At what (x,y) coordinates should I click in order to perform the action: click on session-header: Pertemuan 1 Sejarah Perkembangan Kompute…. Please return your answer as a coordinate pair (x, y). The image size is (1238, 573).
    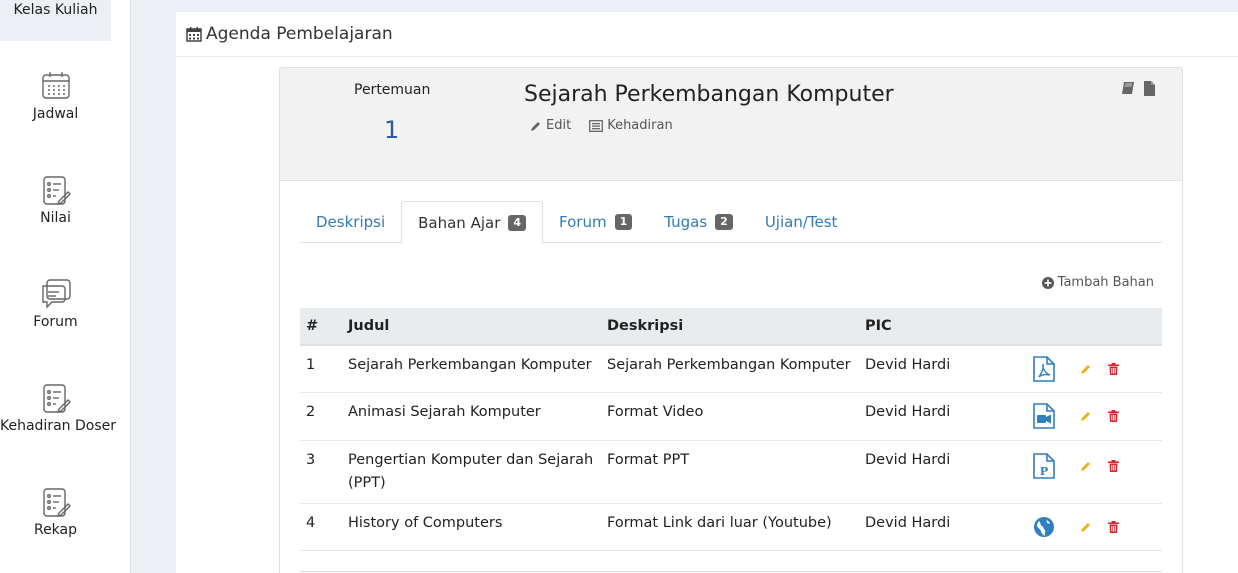
    Looking at the image, I should click on (731, 124).